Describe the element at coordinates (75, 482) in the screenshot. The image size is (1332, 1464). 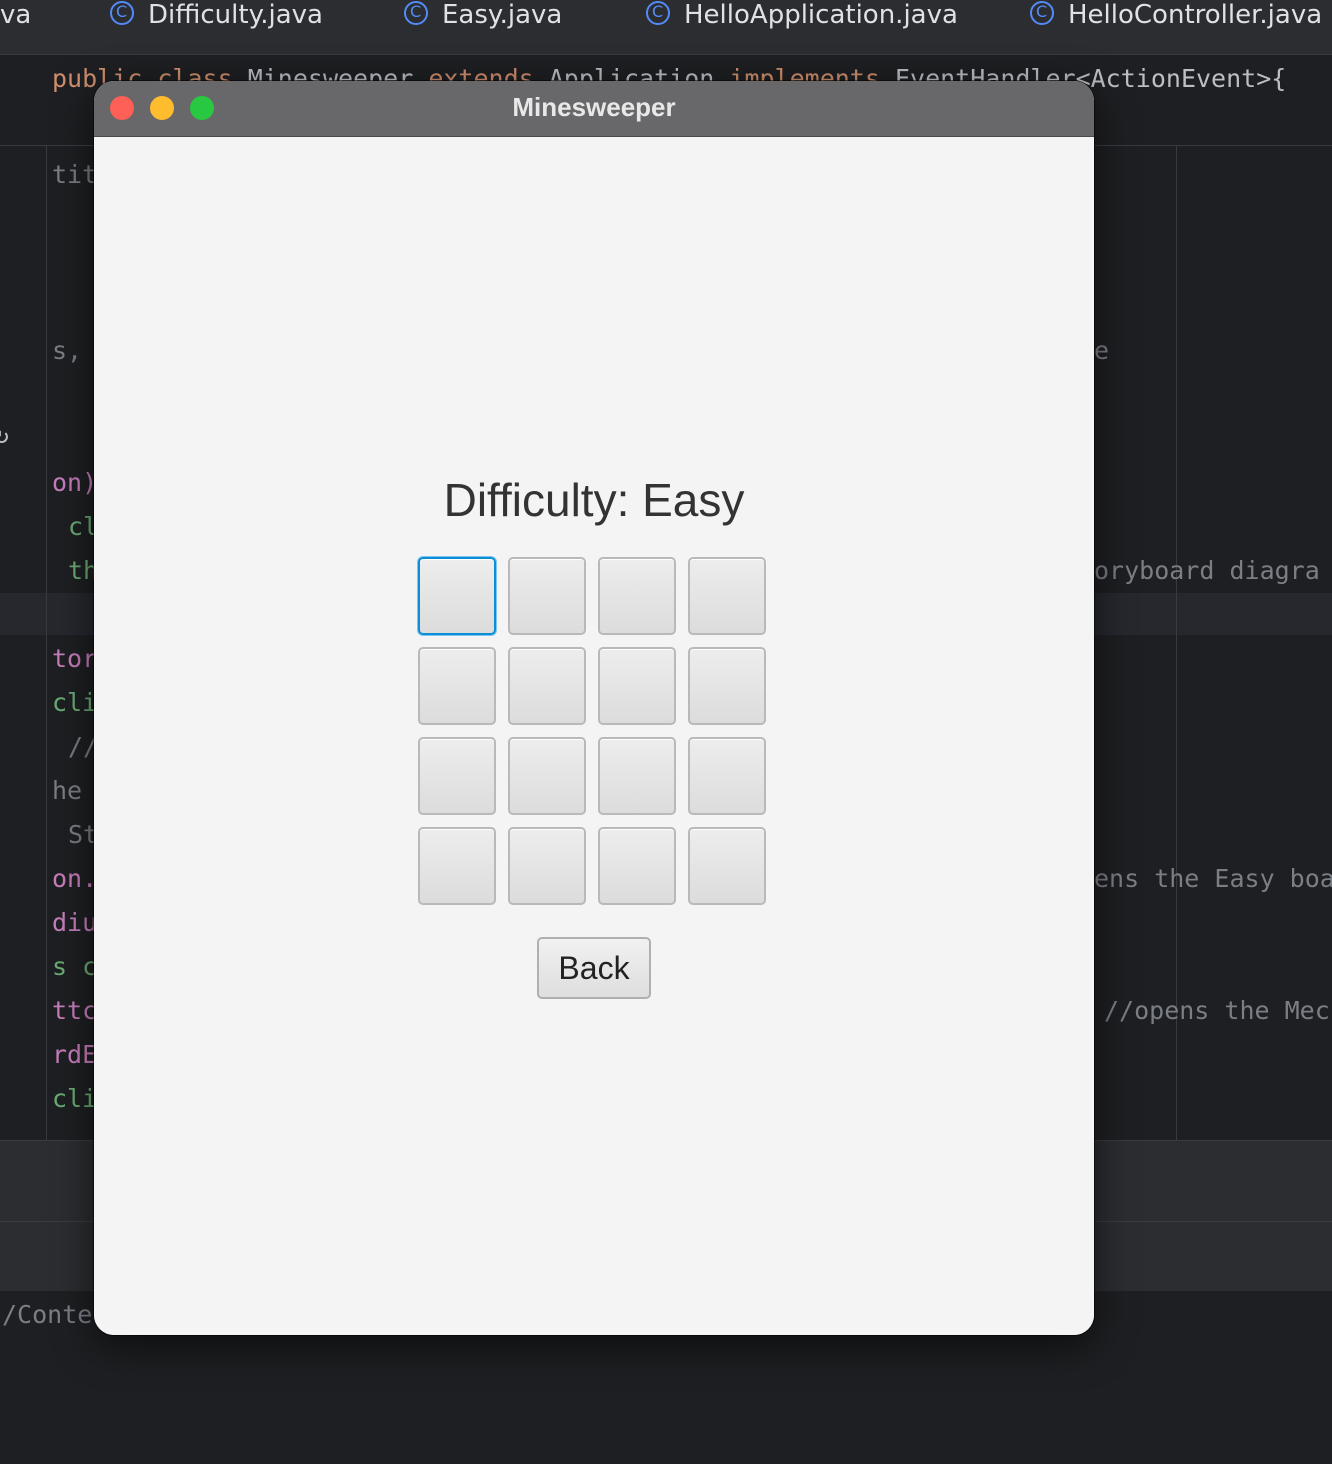
I see `code-fragment: on)` at that location.